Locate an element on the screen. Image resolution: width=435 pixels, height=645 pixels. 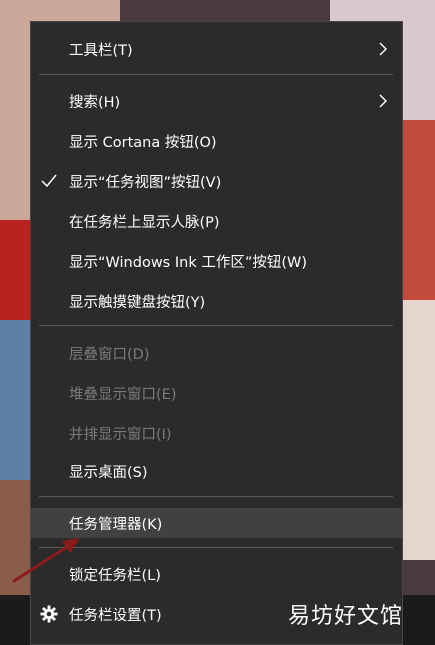
menu-item-show-desktop: 显示桌面(S) is located at coordinates (216, 471).